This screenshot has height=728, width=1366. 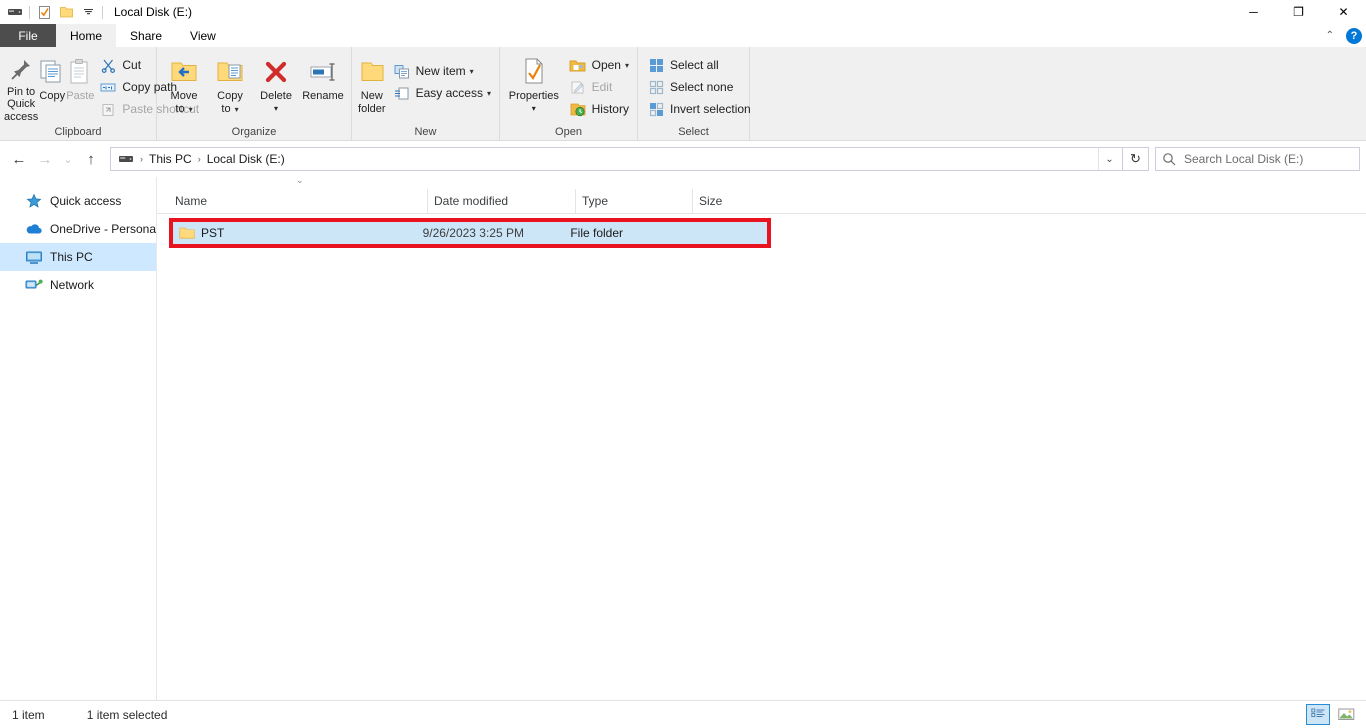 I want to click on copy-path-icon, so click(x=108, y=87).